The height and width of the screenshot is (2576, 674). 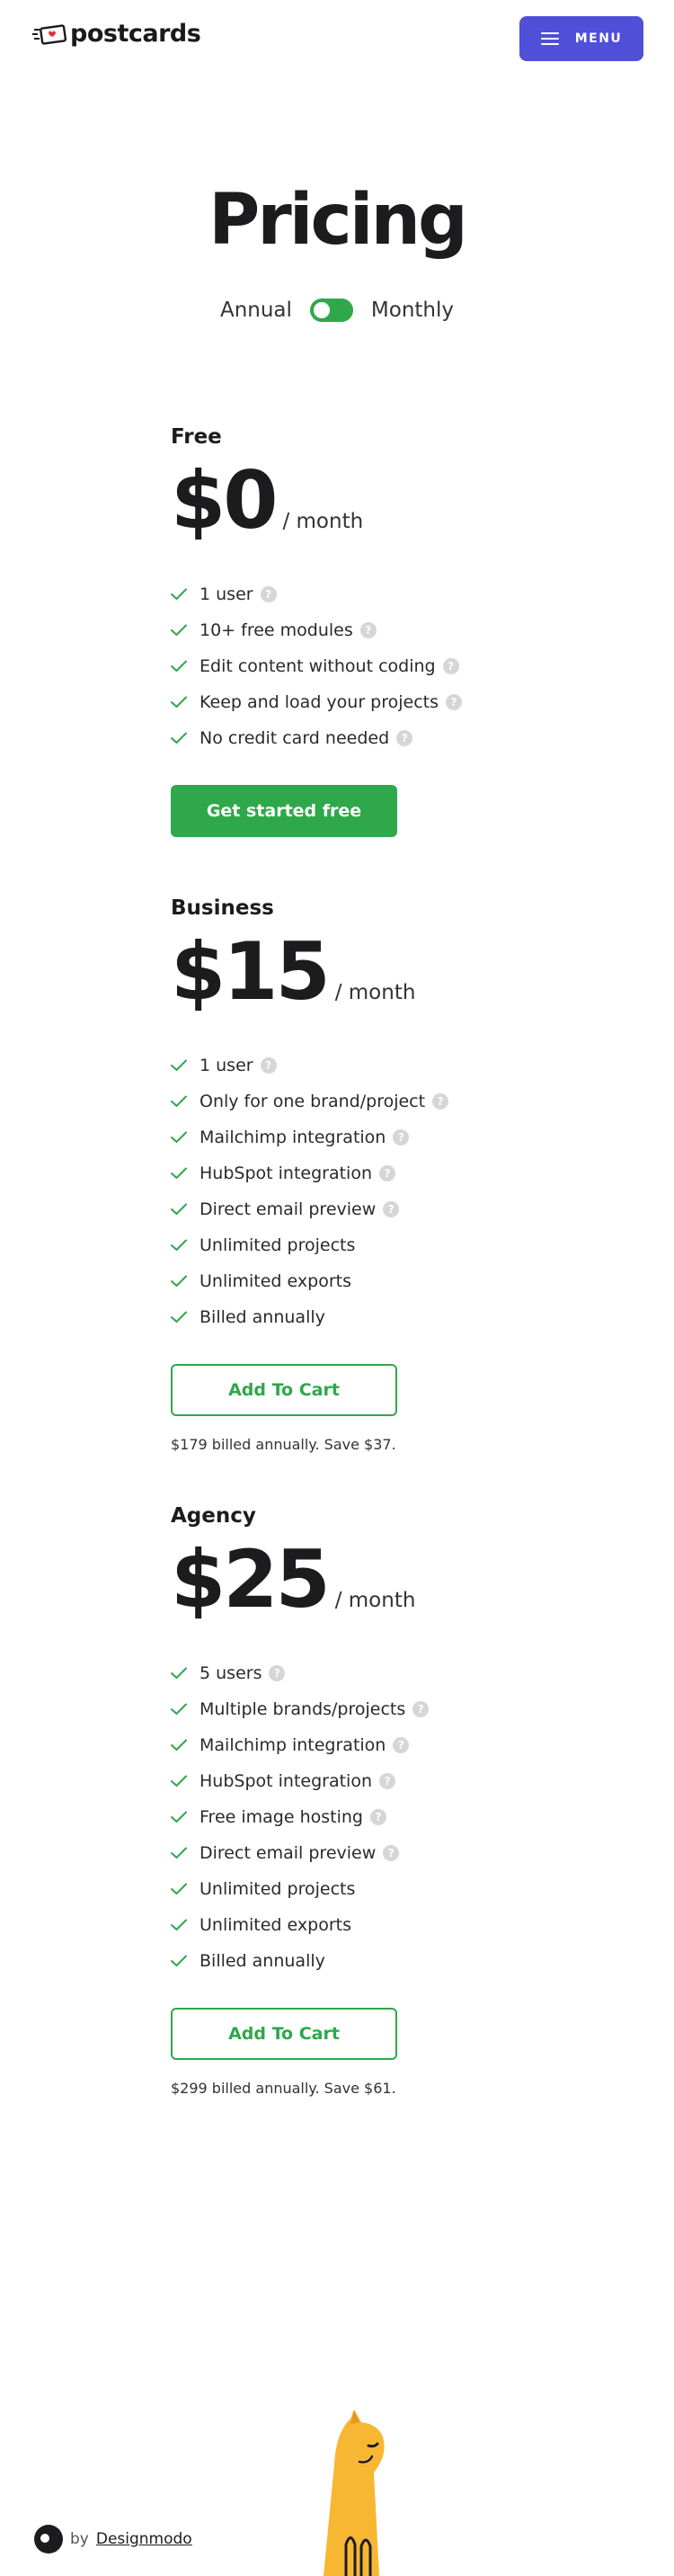 What do you see at coordinates (278, 1889) in the screenshot?
I see `feature-text: Unlimited projects` at bounding box center [278, 1889].